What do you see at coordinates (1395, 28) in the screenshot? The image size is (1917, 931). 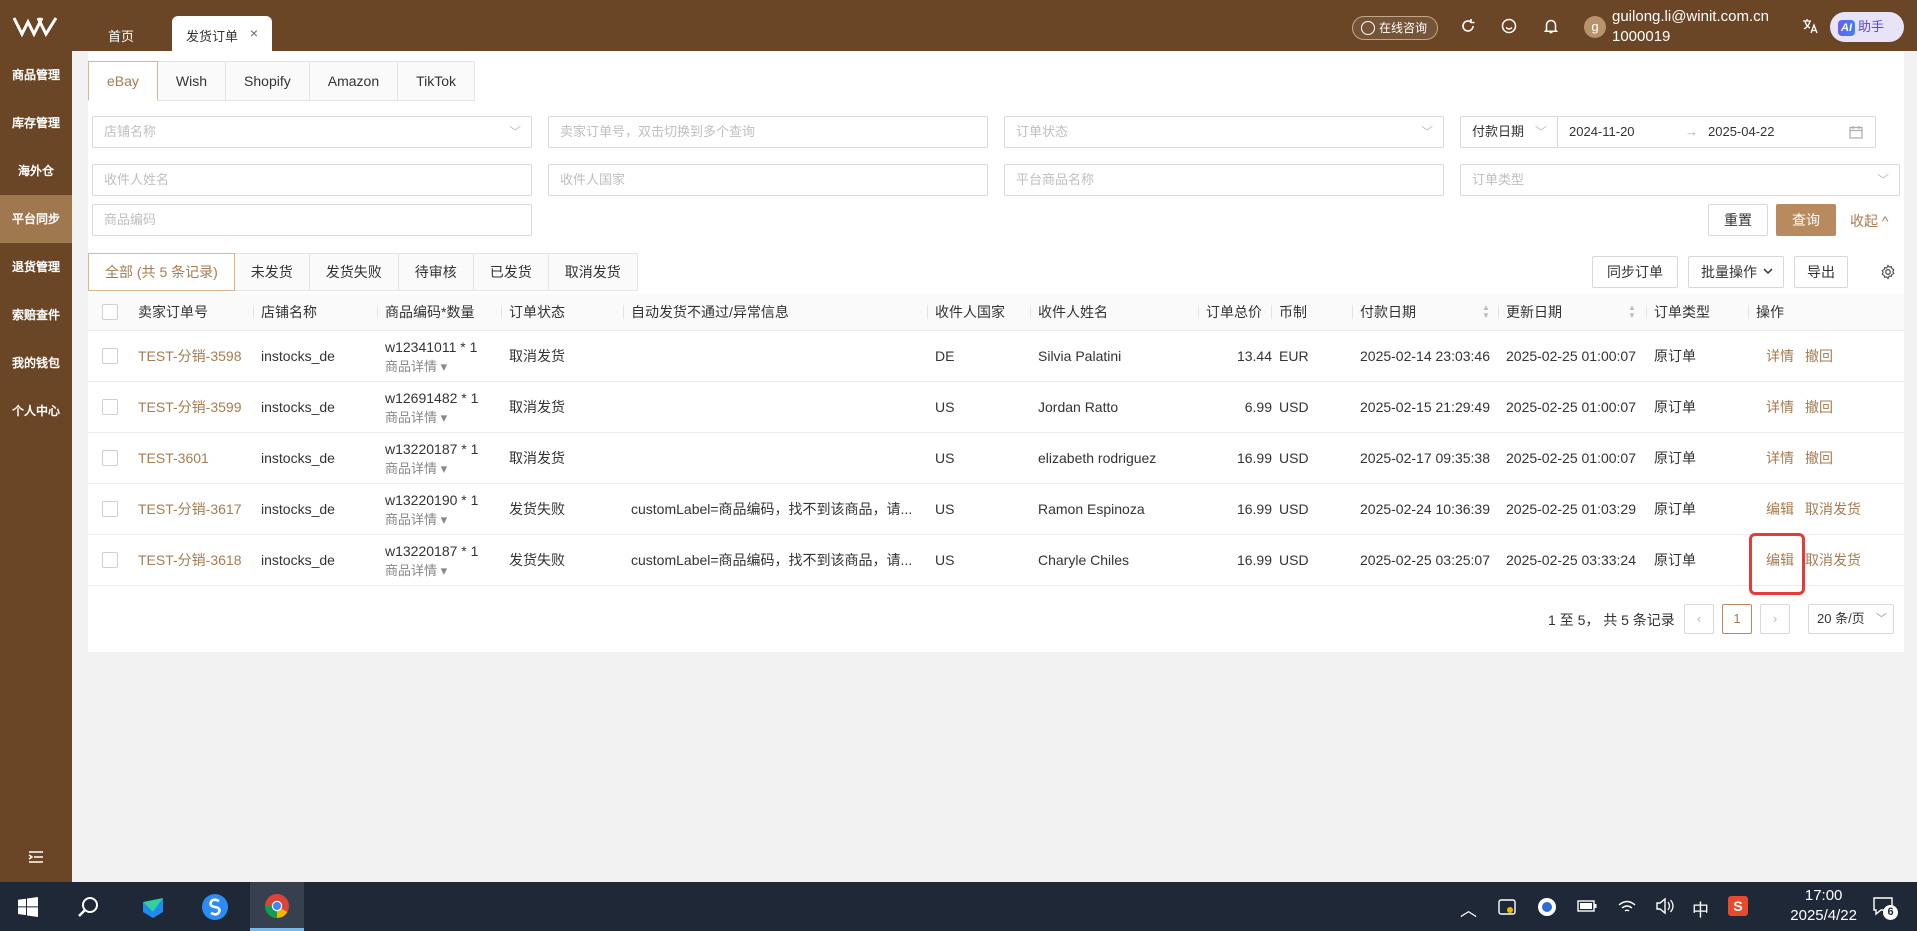 I see `online-consult-button: 在线咨询` at bounding box center [1395, 28].